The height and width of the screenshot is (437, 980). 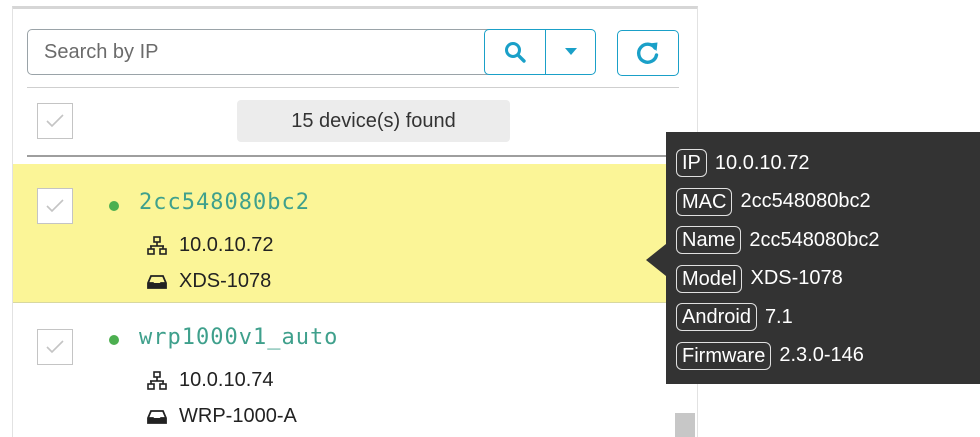 I want to click on tooltip-key: Android, so click(x=716, y=317).